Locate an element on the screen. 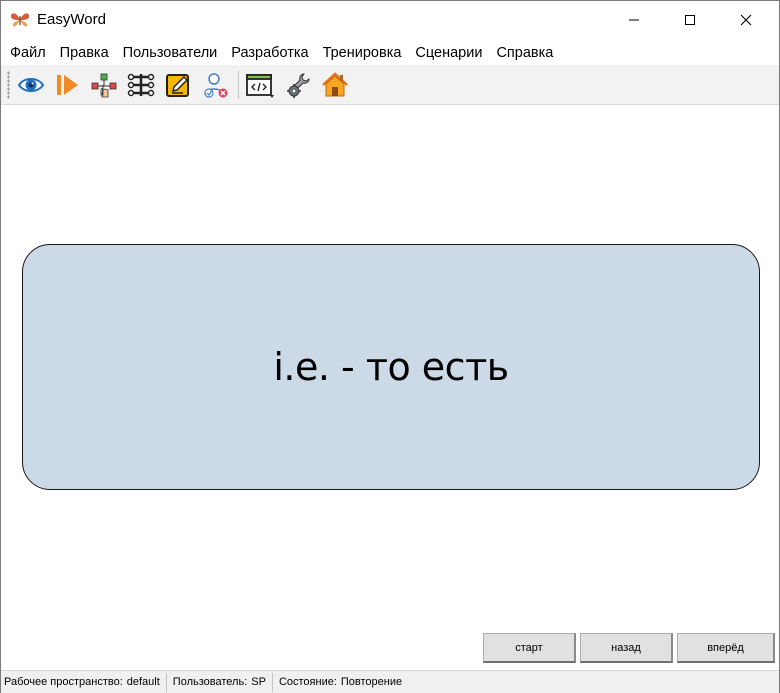 The image size is (780, 693). toolbar-grip is located at coordinates (8, 85).